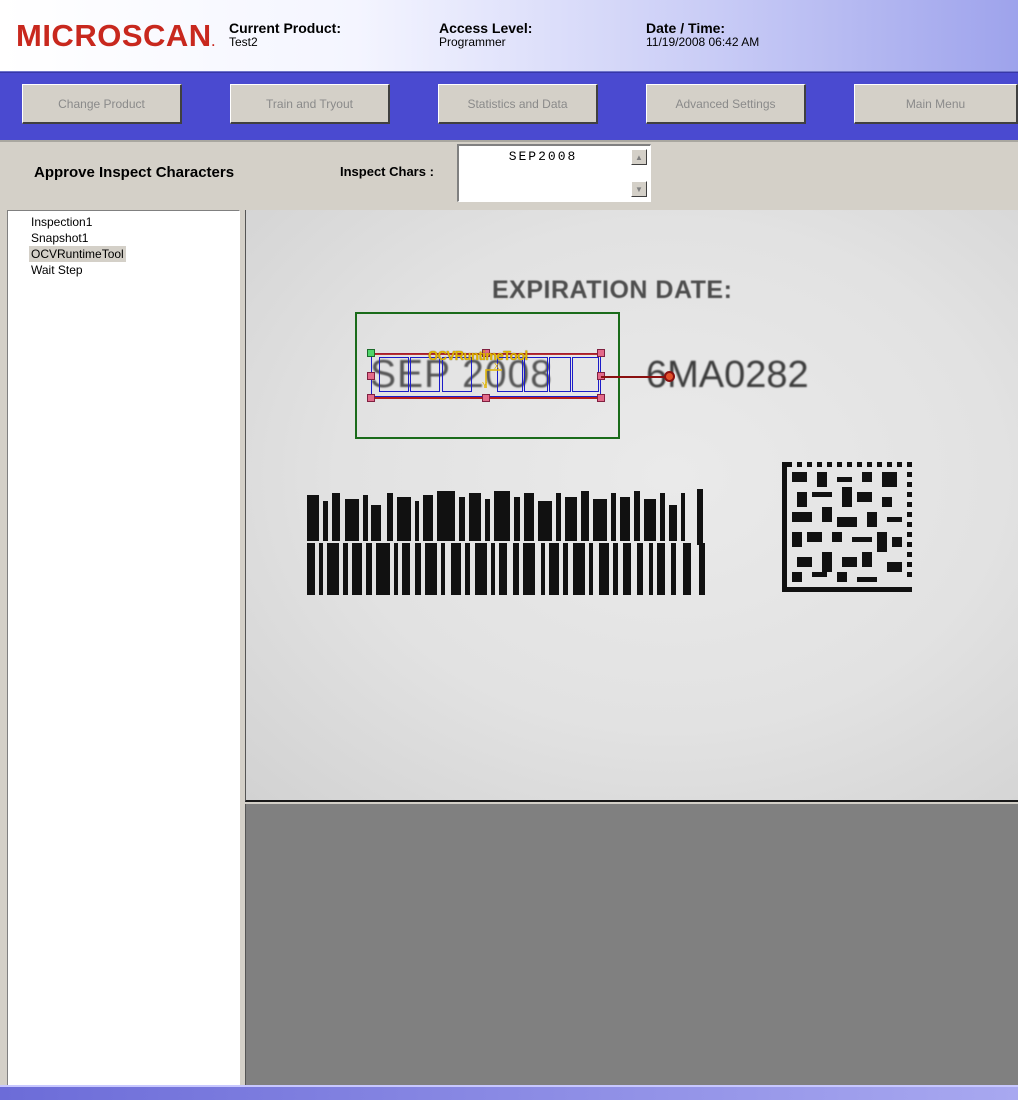 This screenshot has height=1100, width=1018. What do you see at coordinates (116, 35) in the screenshot?
I see `microscan-logo: MICROSCAN.` at bounding box center [116, 35].